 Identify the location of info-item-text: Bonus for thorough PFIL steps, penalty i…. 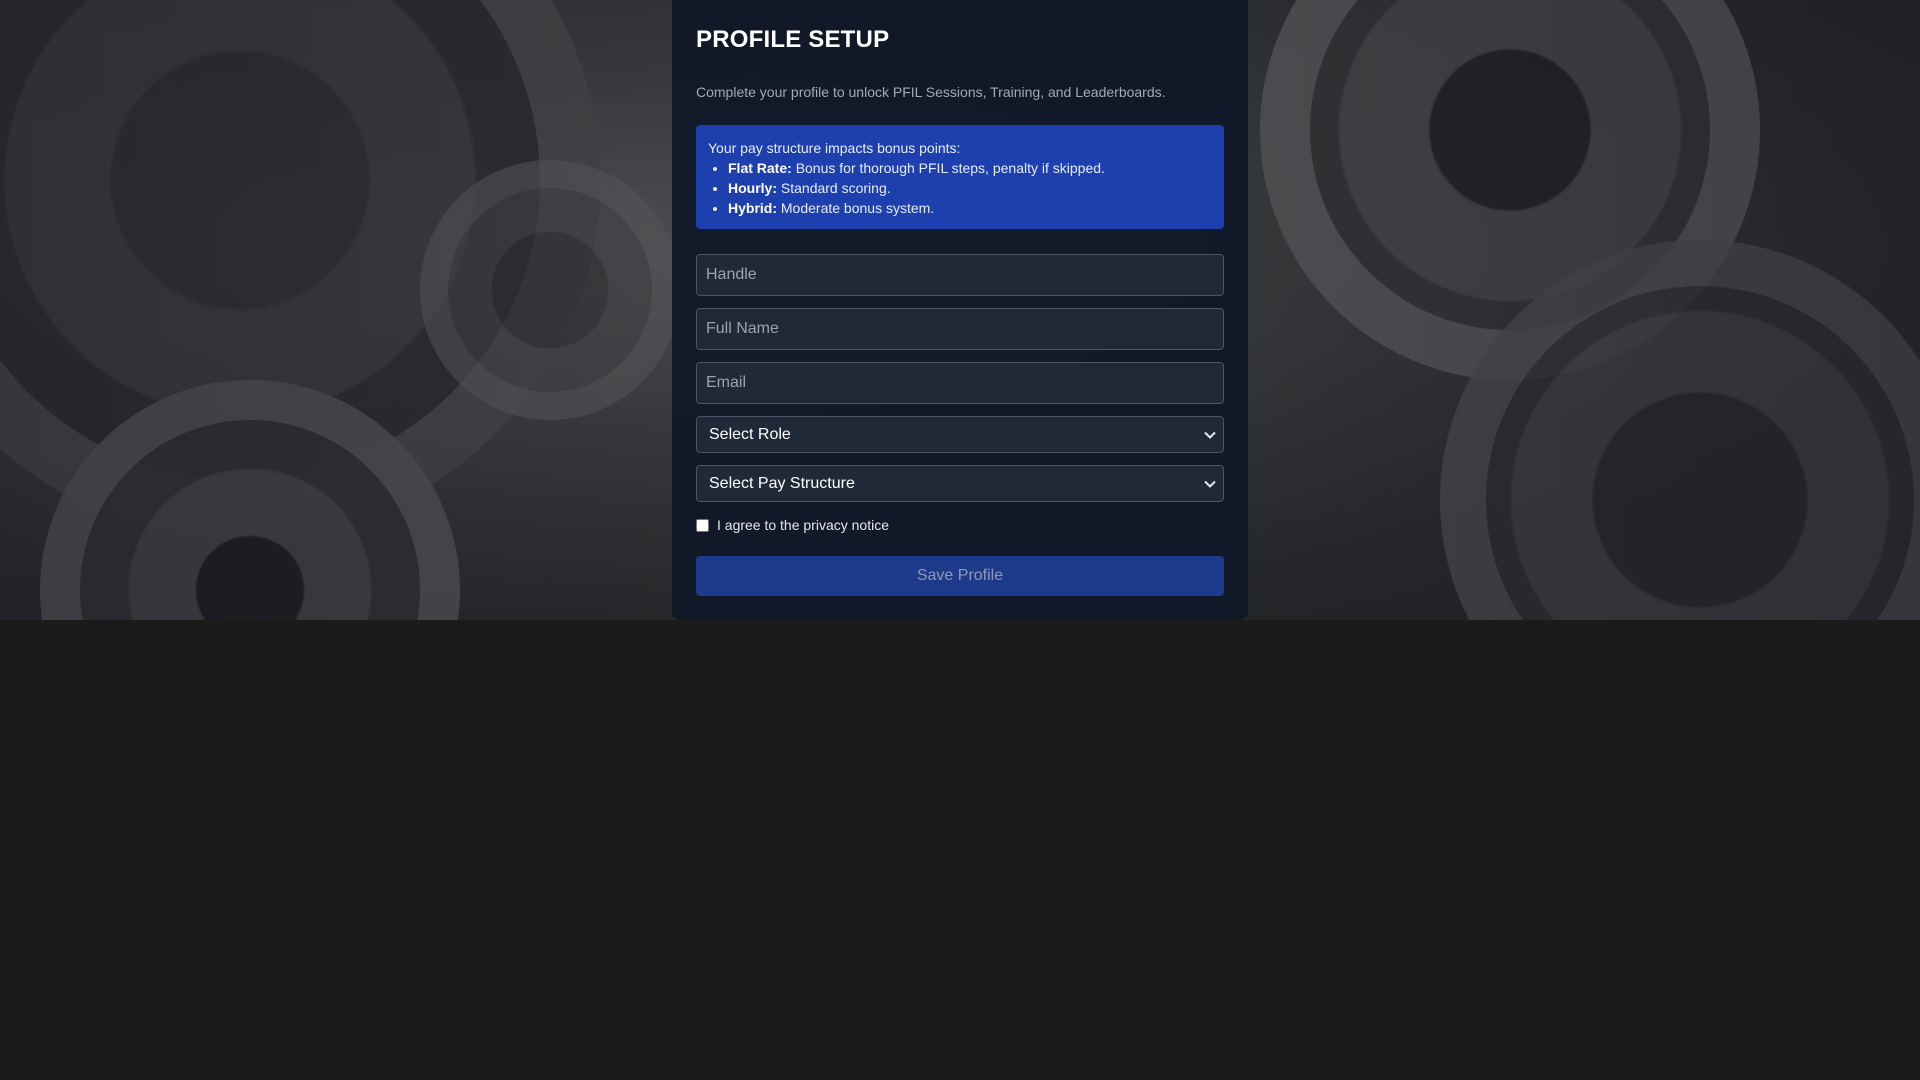
(950, 168).